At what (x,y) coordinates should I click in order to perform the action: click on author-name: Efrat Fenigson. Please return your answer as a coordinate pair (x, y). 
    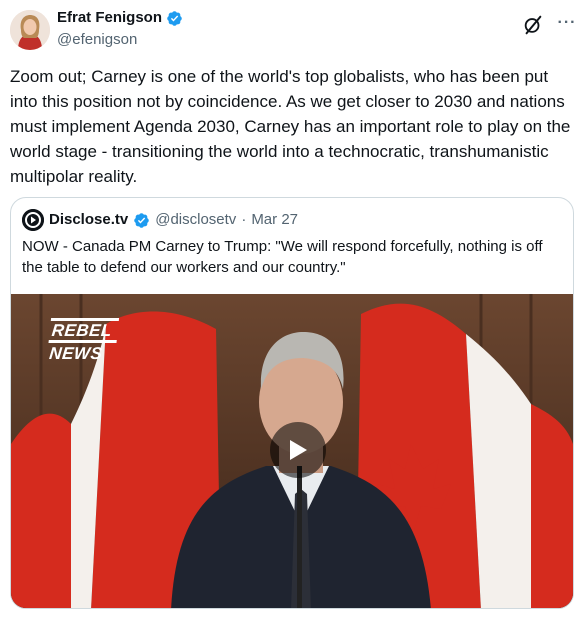
    Looking at the image, I should click on (109, 18).